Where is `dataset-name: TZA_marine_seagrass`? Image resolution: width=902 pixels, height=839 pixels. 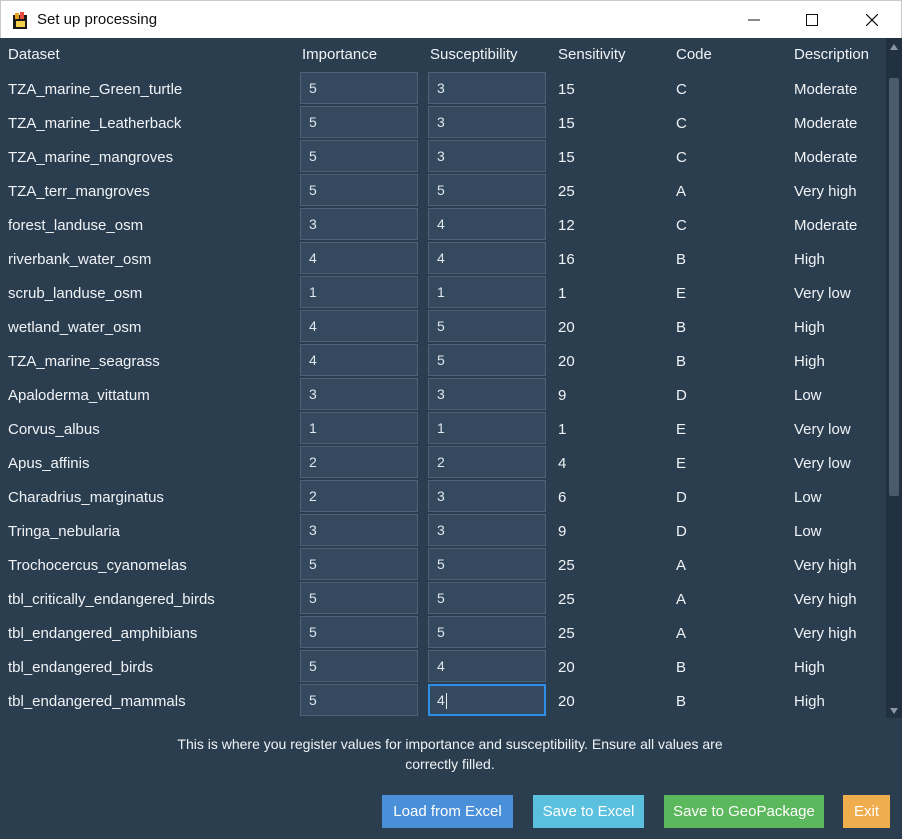 dataset-name: TZA_marine_seagrass is located at coordinates (84, 361).